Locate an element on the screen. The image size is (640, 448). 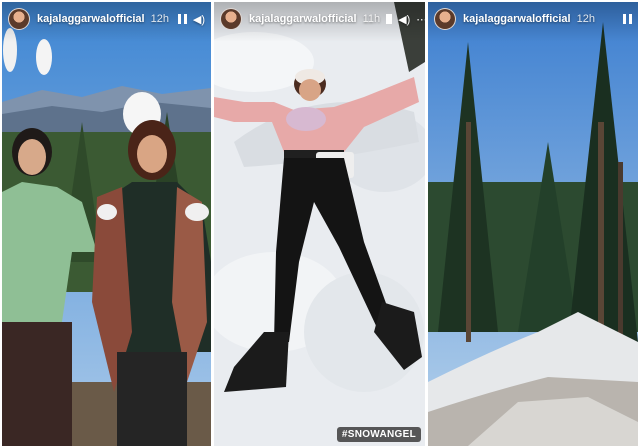
story-header-3: kajalaggarwalofficial 12h is located at coordinates (533, 19).